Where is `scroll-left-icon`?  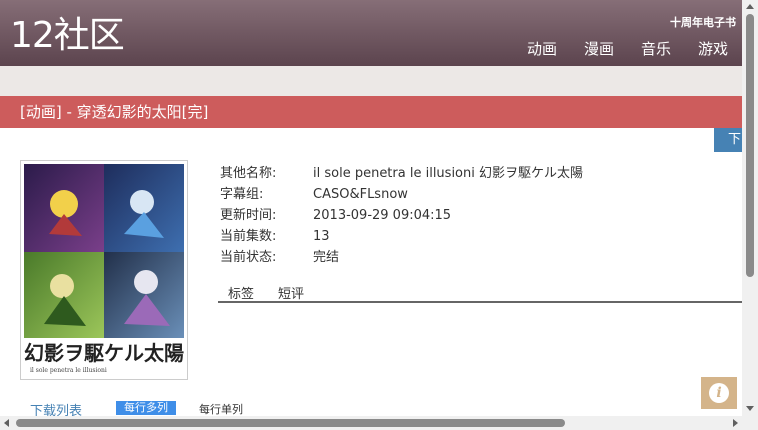 scroll-left-icon is located at coordinates (6, 423).